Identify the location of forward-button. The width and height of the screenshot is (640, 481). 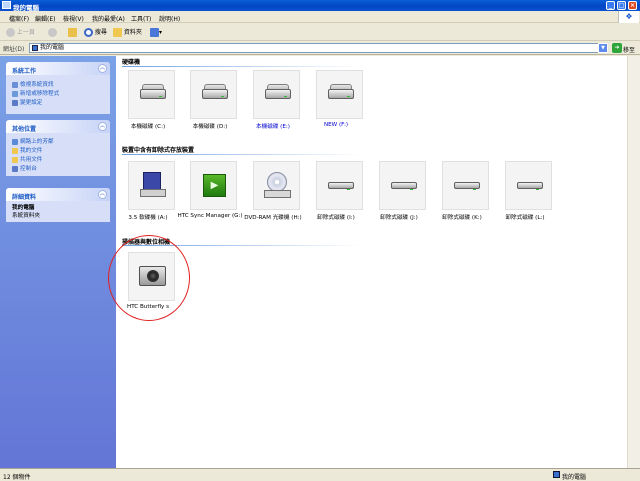
(52, 32).